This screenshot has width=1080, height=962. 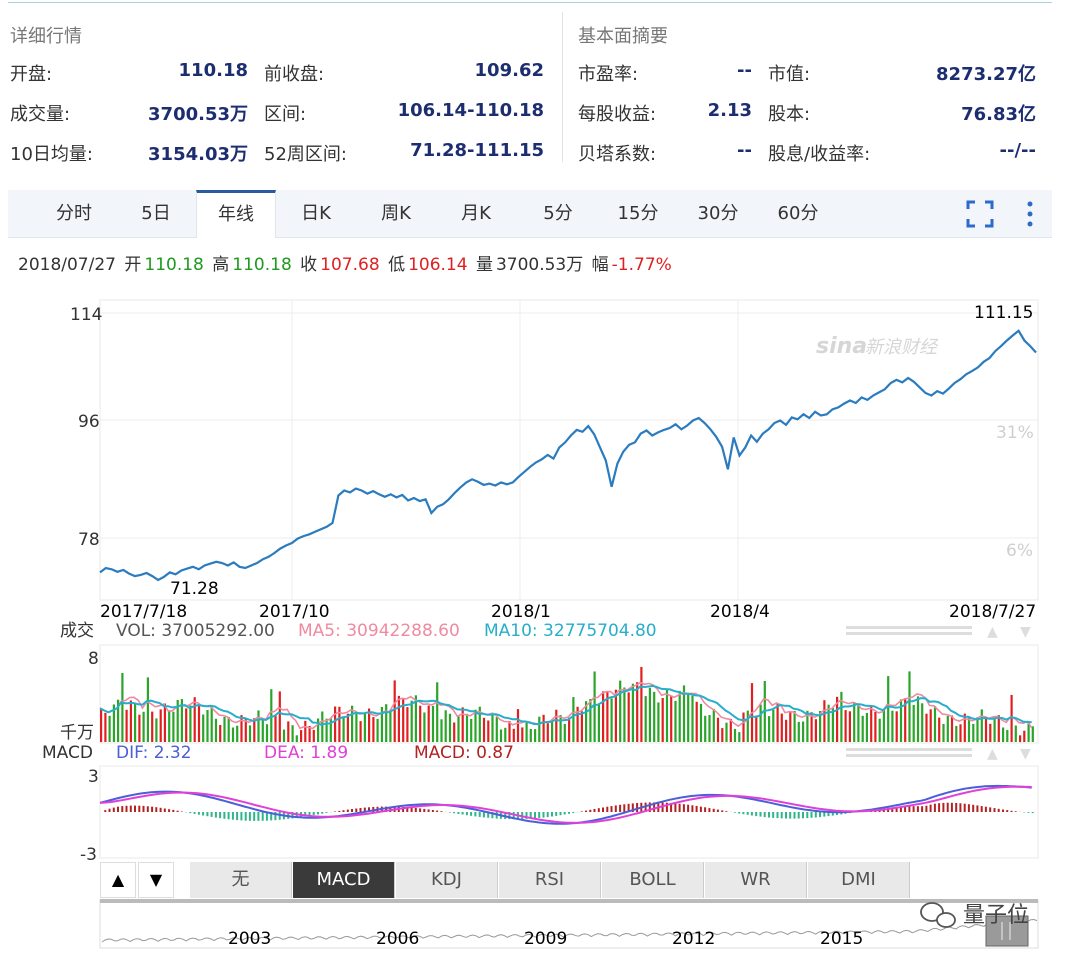 I want to click on y-label-78: 78, so click(x=89, y=540).